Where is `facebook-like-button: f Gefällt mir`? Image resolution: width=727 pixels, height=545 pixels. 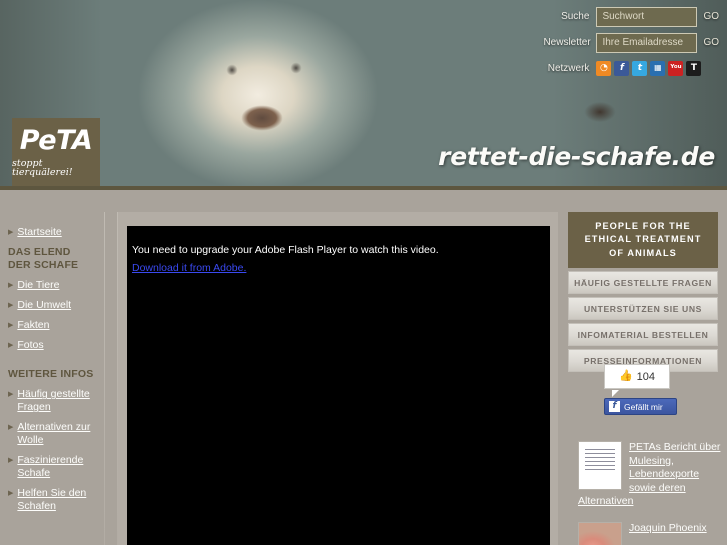
facebook-like-button: f Gefällt mir is located at coordinates (640, 406).